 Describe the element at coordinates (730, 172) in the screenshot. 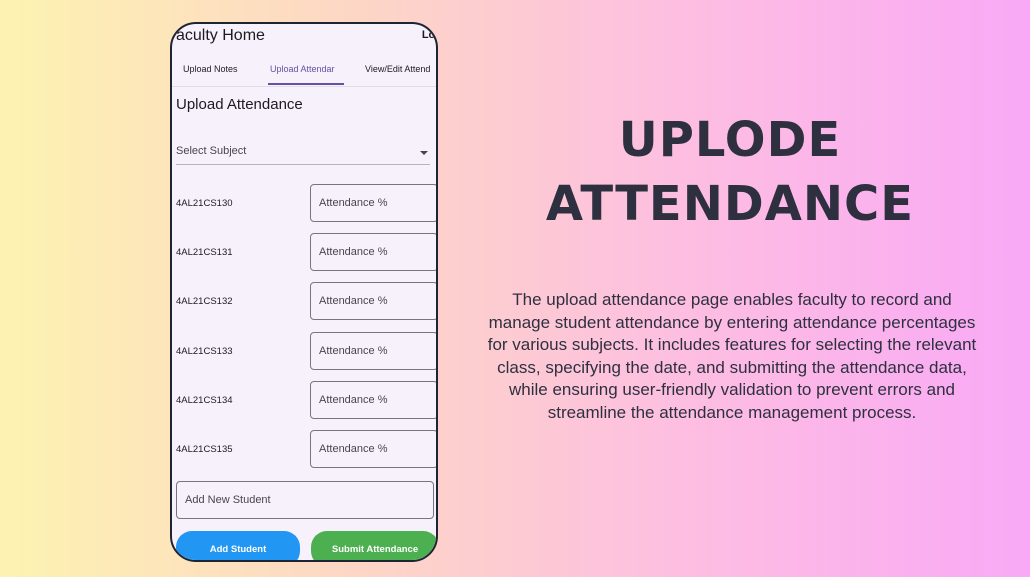

I see `headline: UPLODE ATTENDANCE` at that location.